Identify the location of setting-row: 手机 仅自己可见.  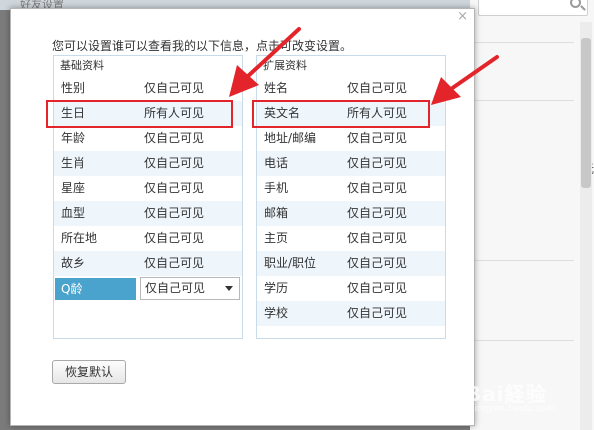
(351, 188).